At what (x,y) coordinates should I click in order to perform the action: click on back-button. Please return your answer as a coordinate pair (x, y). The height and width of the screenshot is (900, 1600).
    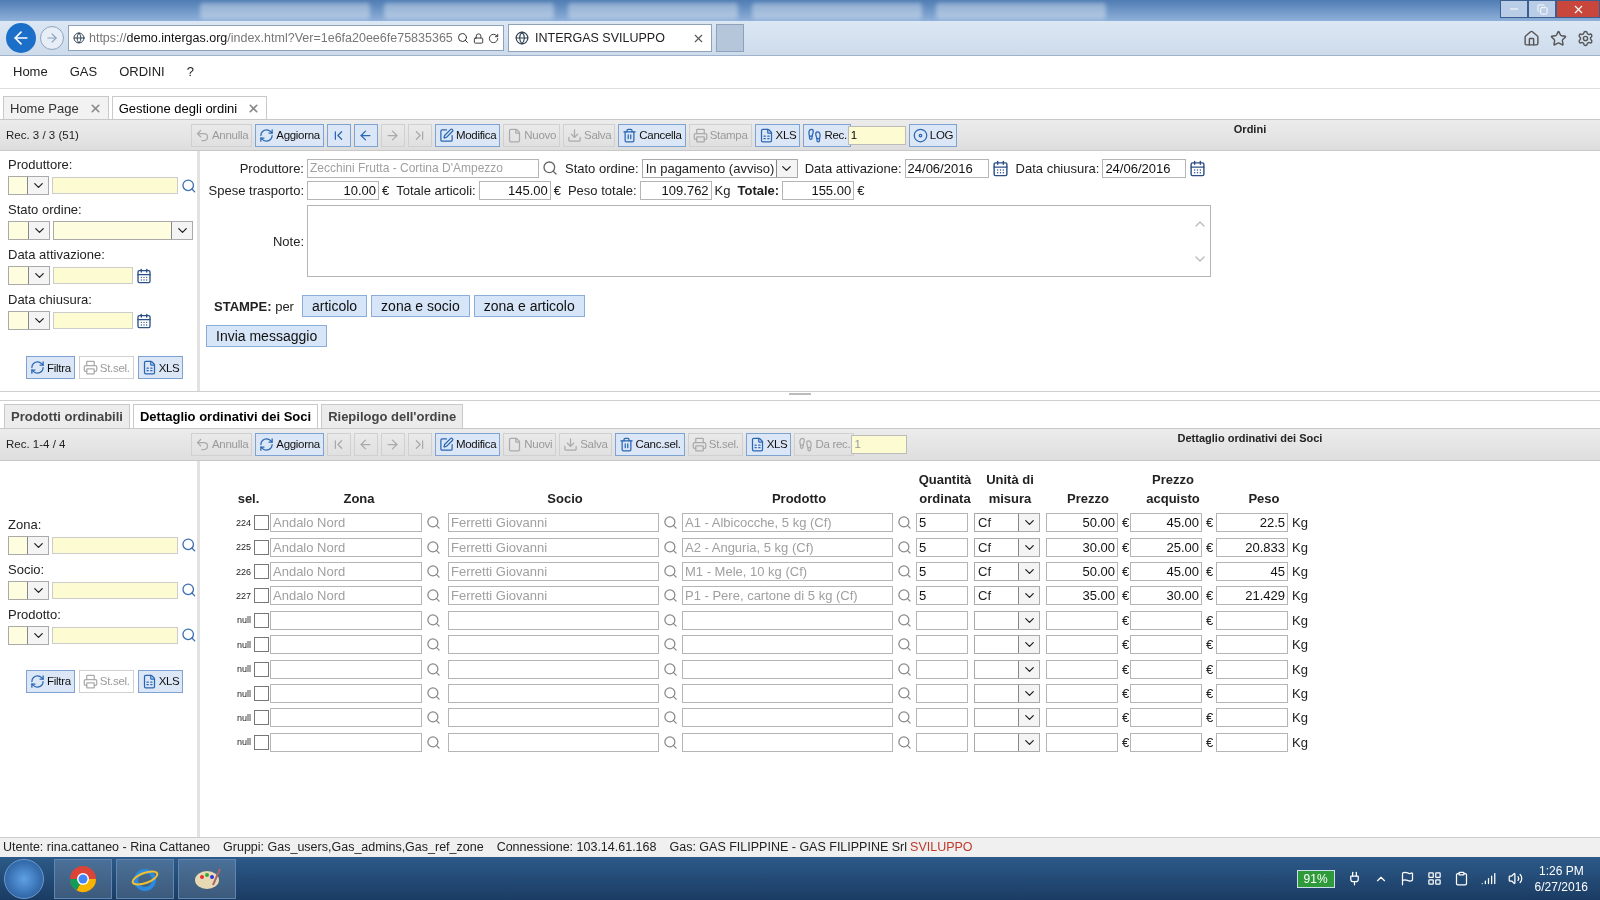
    Looking at the image, I should click on (21, 38).